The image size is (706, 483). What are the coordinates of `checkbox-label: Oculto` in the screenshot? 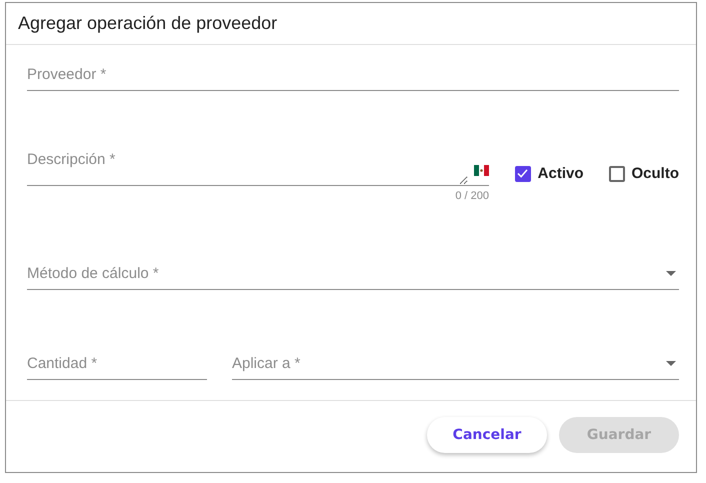 It's located at (655, 173).